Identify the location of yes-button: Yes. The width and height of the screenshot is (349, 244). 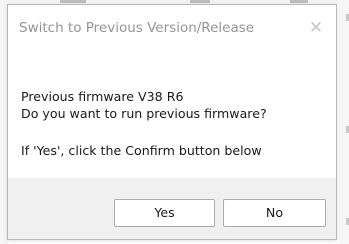
(164, 213).